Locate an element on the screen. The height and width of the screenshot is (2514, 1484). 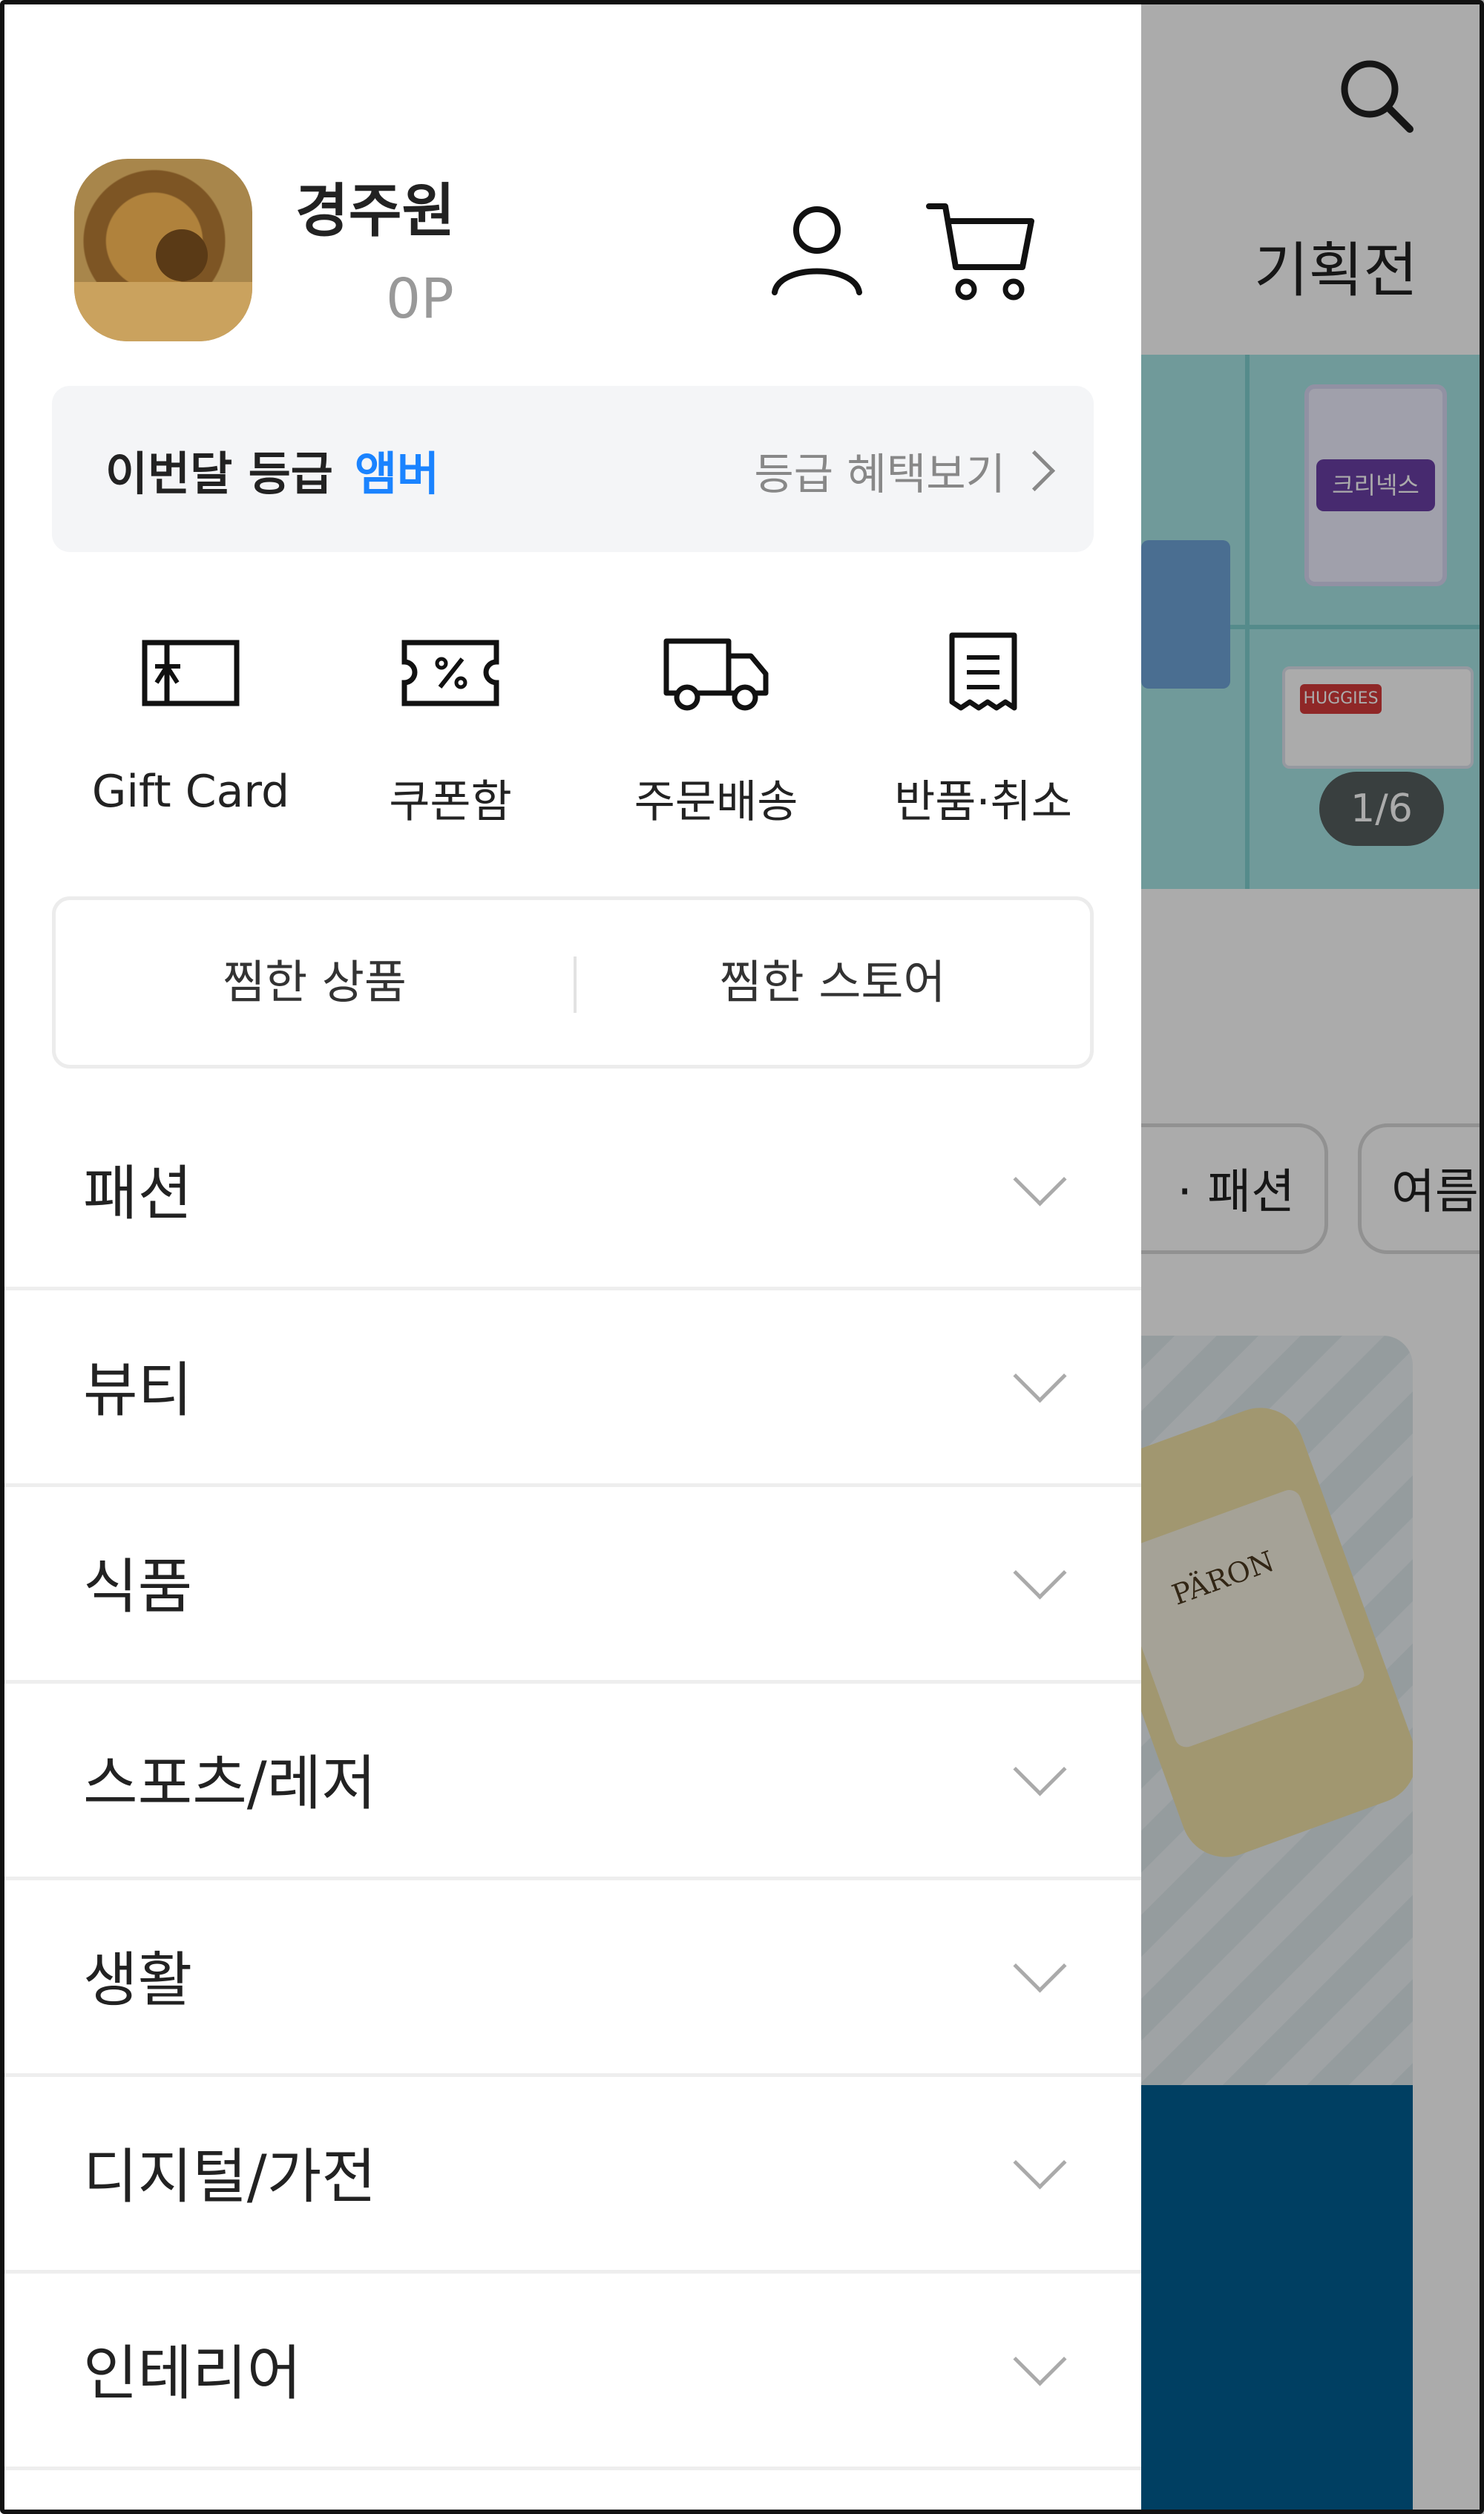
quick-menu-label: 반품·취소 is located at coordinates (983, 802).